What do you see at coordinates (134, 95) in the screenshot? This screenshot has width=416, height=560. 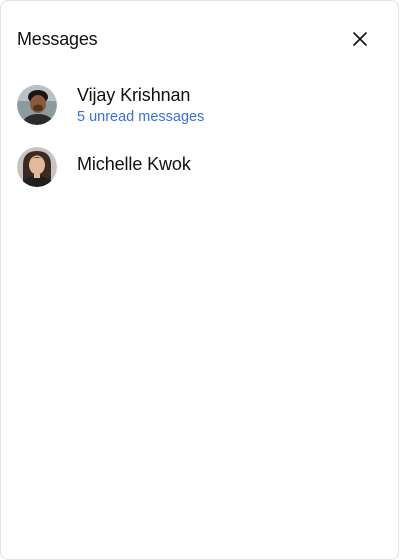 I see `contact-name: Vijay Krishnan` at bounding box center [134, 95].